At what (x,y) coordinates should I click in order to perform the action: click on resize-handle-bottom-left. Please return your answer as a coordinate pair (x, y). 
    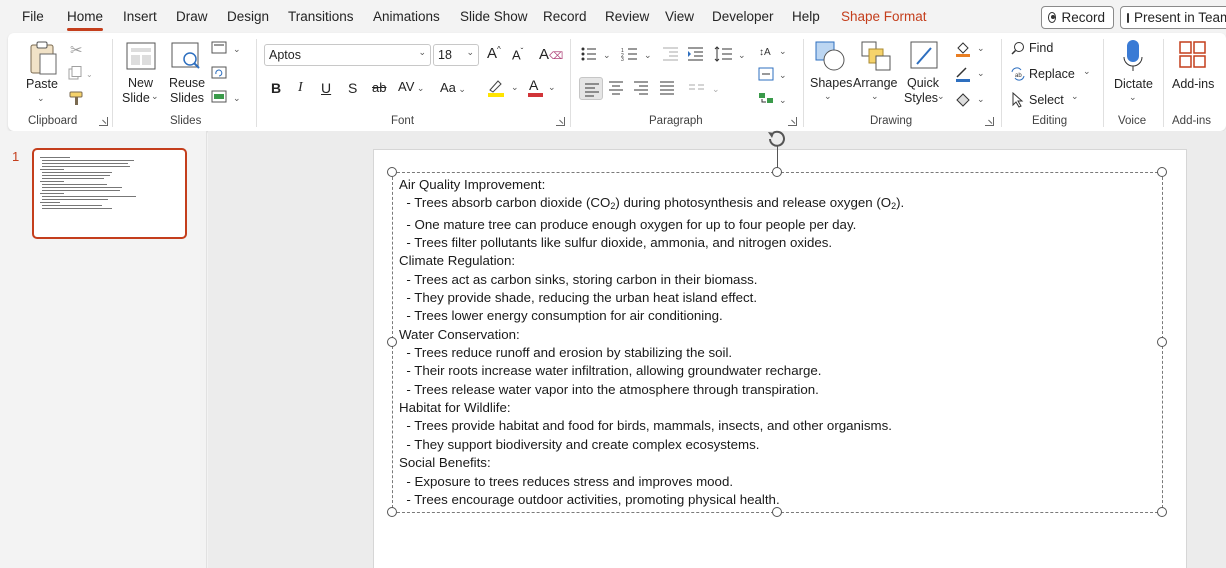
    Looking at the image, I should click on (392, 512).